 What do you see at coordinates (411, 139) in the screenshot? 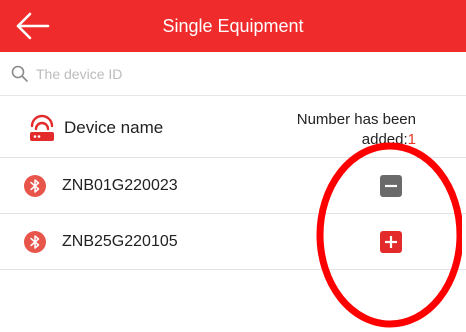
I see `added-count-value: 1` at bounding box center [411, 139].